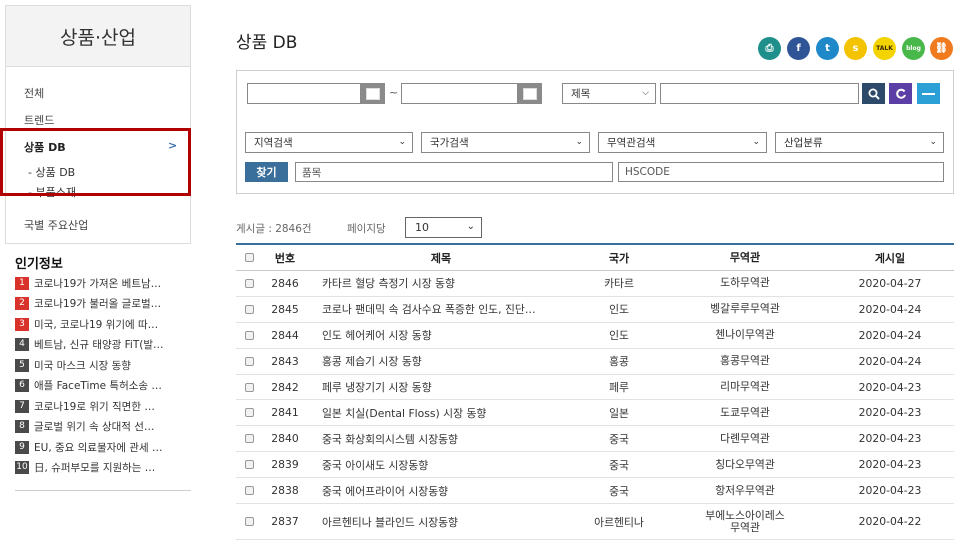  I want to click on kakaotalk-icon: TALK, so click(884, 48).